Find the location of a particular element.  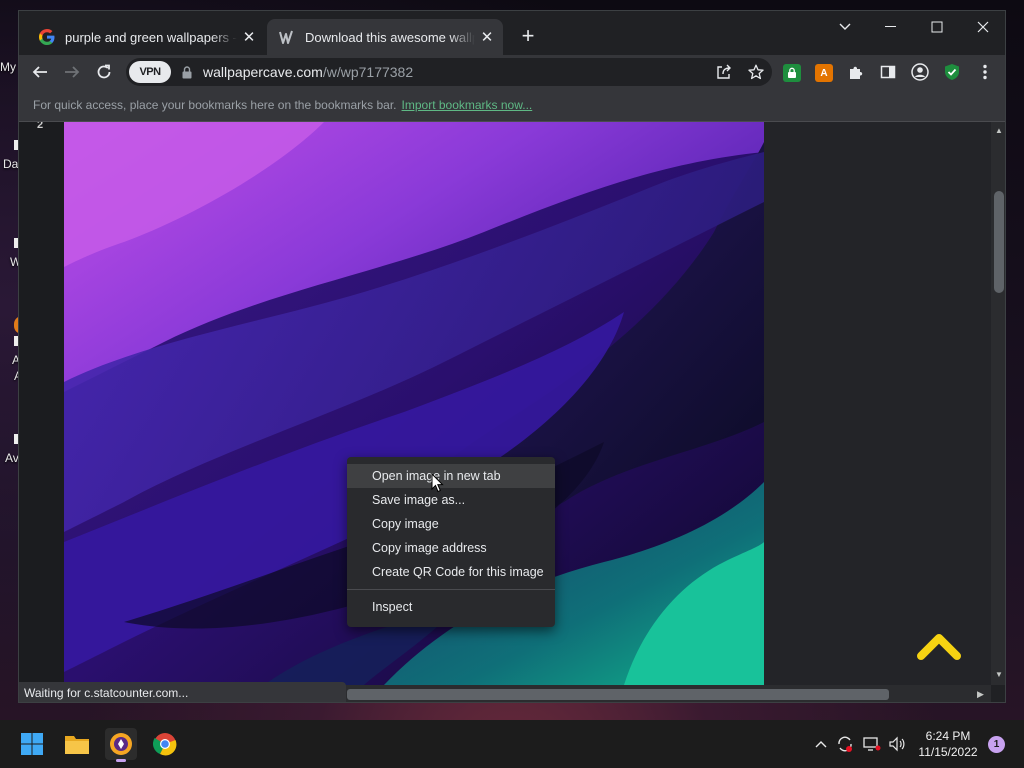

tab-title: Download this awesome wallpaper is located at coordinates (390, 37).